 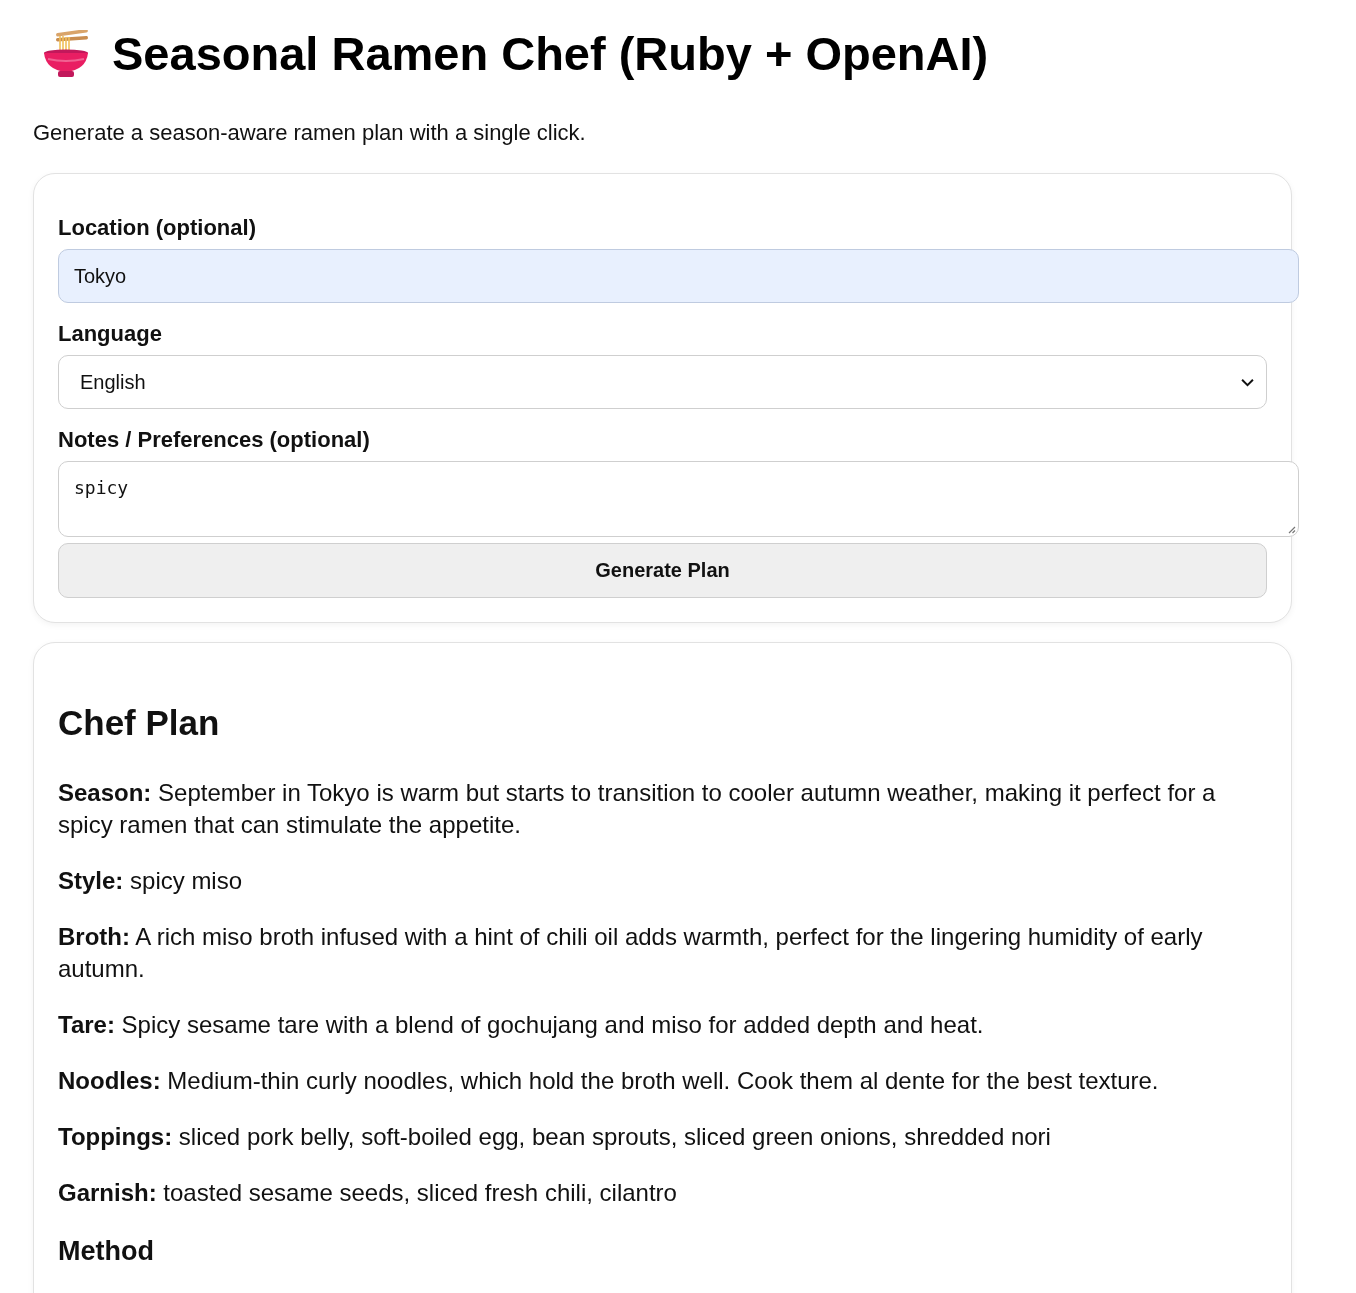 What do you see at coordinates (214, 440) in the screenshot?
I see `field-label: Notes / Preferences (optional)` at bounding box center [214, 440].